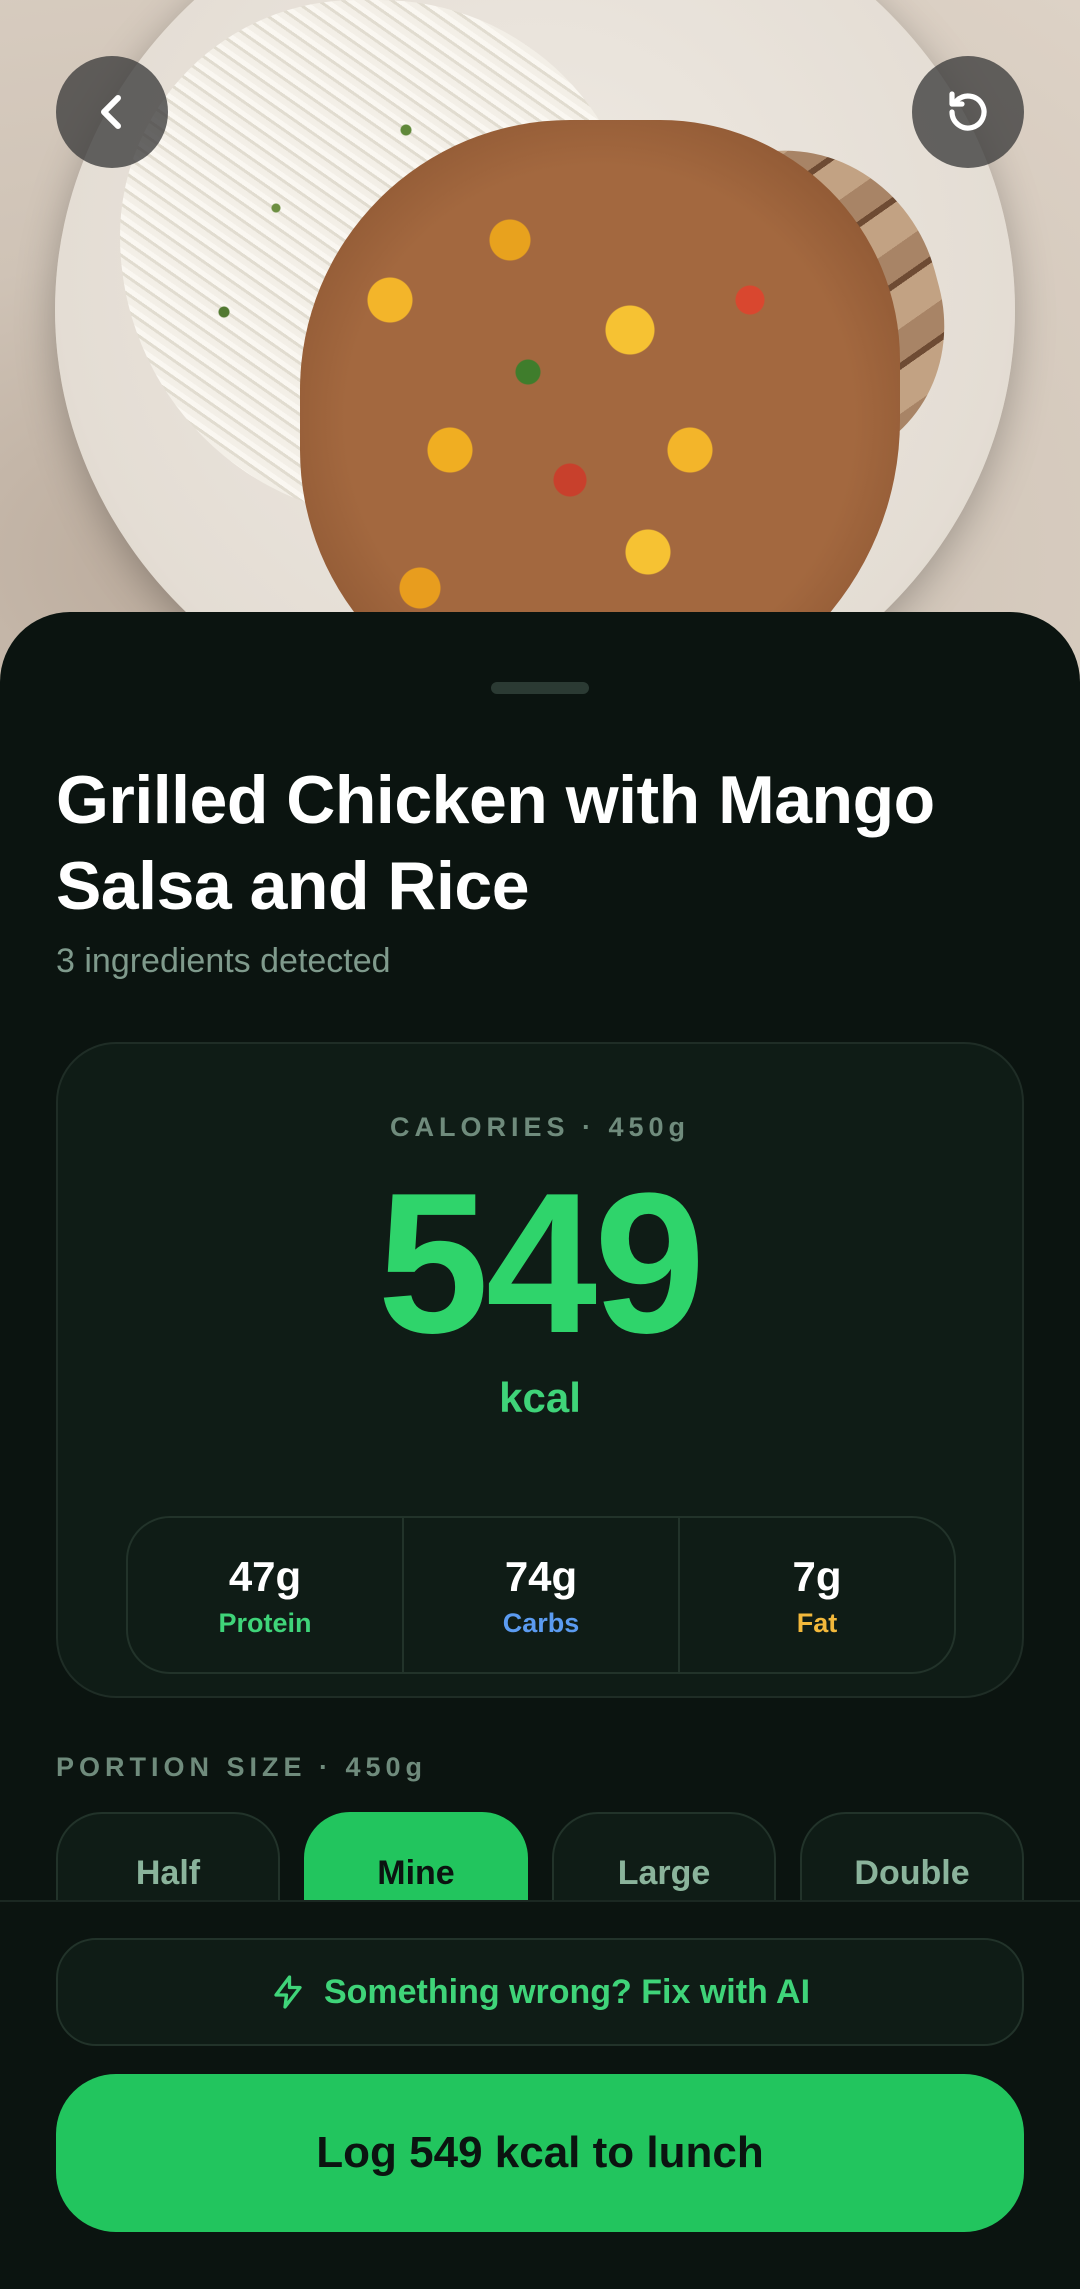 The height and width of the screenshot is (2289, 1080). Describe the element at coordinates (242, 1767) in the screenshot. I see `portion-size-label: PORTION SIZE · 450g` at that location.